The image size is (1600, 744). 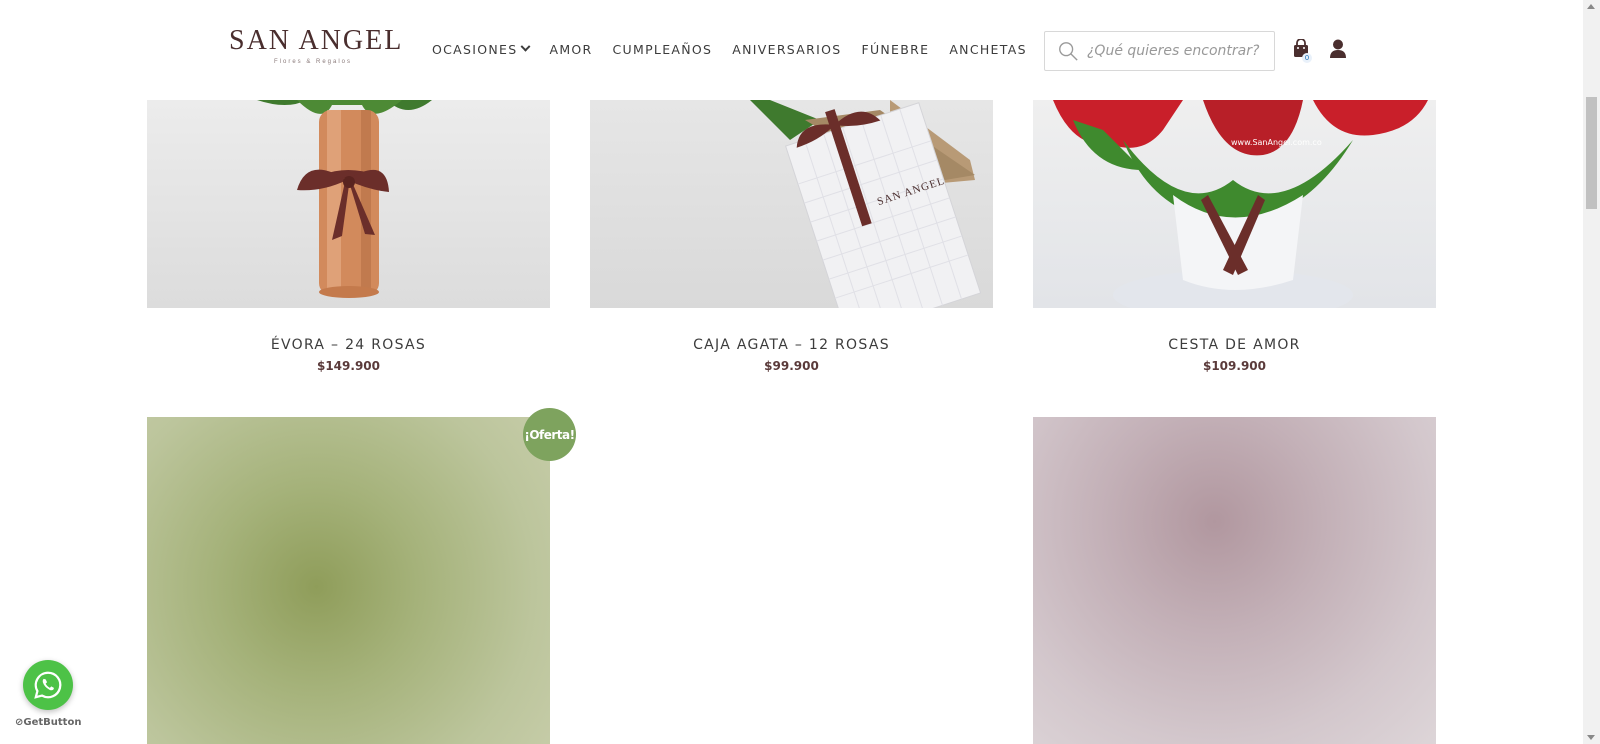 What do you see at coordinates (313, 62) in the screenshot?
I see `brand-tagline: Flores & Regalos` at bounding box center [313, 62].